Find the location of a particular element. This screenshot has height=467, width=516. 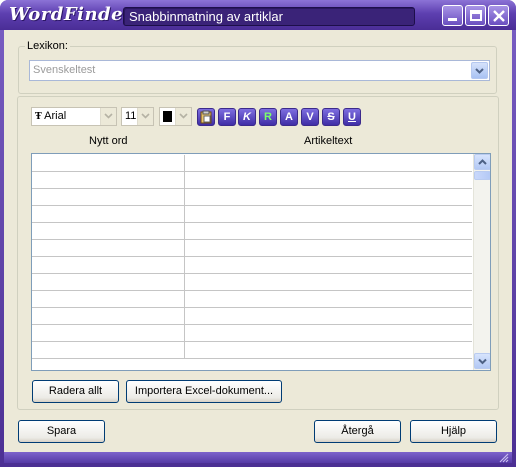

paste-button is located at coordinates (206, 117).